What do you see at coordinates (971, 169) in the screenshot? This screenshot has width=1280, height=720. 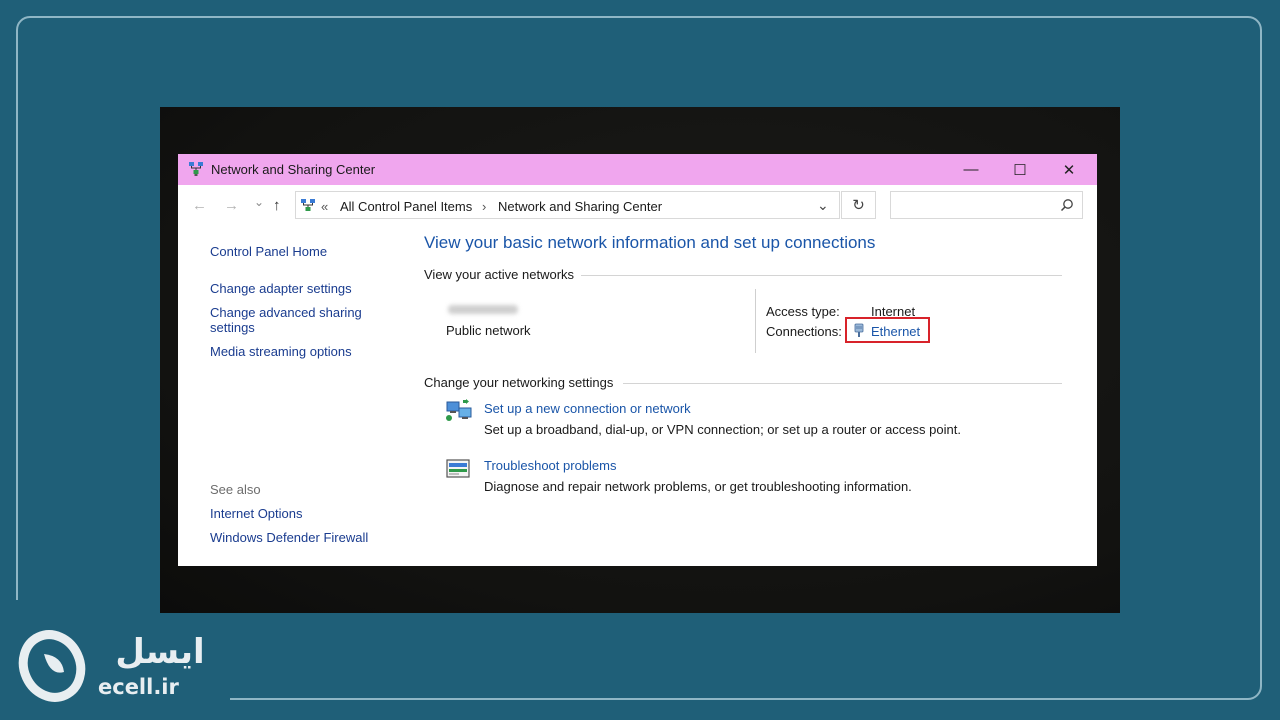 I see `minimize-button: —` at bounding box center [971, 169].